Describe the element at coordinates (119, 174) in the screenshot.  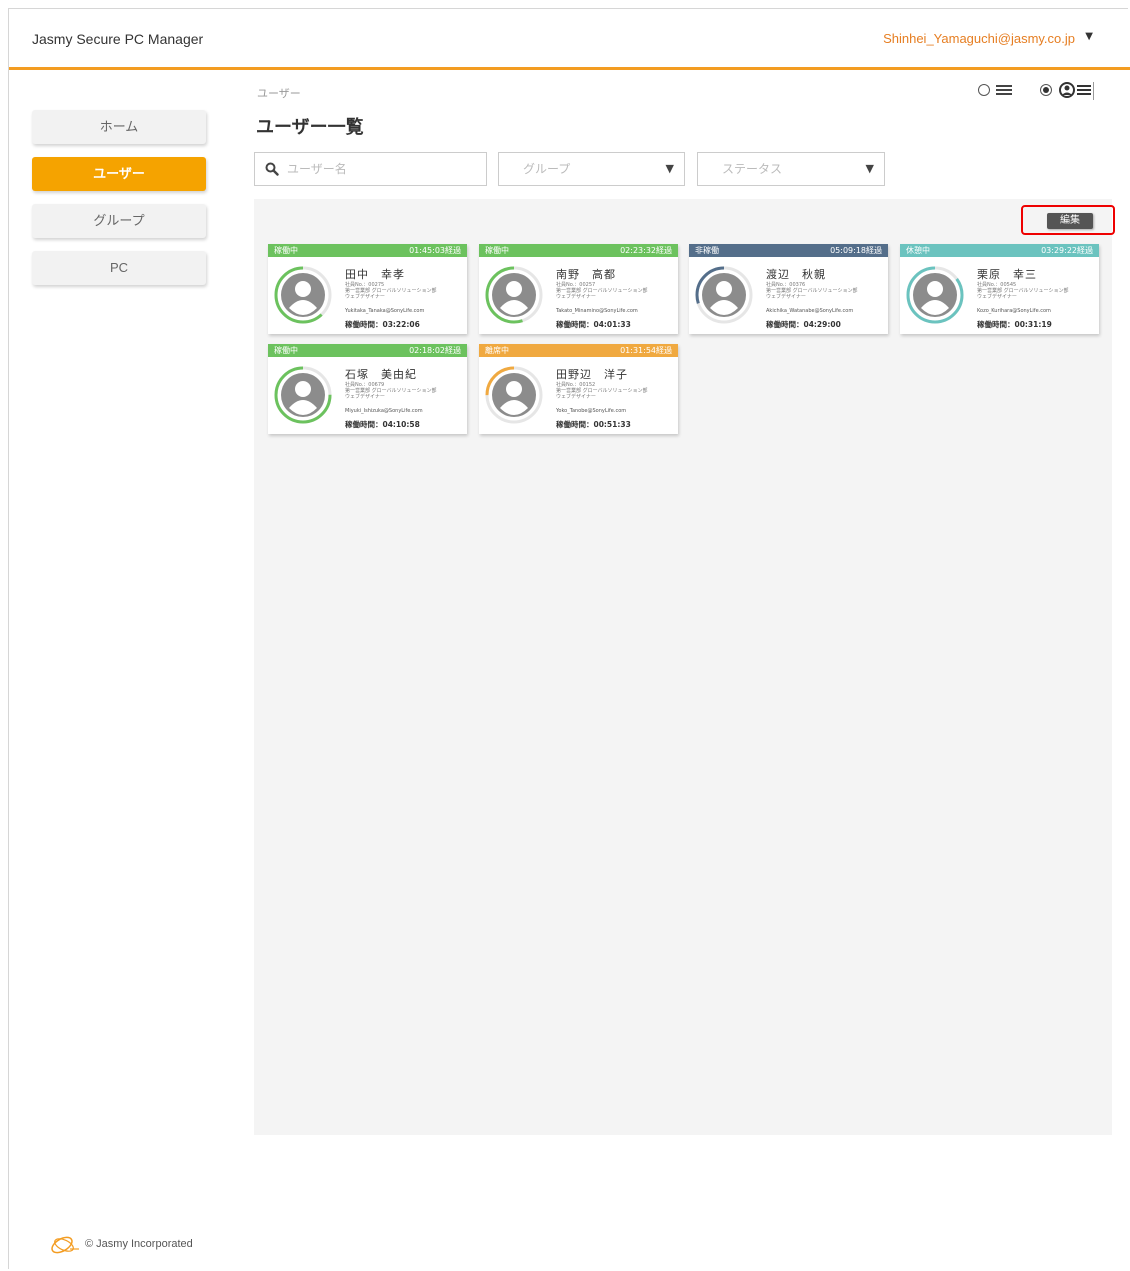
I see `sidebar-item-users: ユーザー` at that location.